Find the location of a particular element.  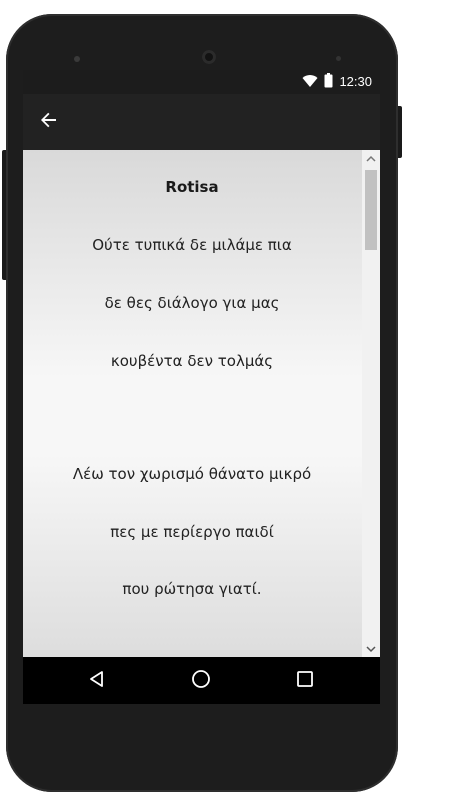

lyric-line: που ρώτησα γιατί. is located at coordinates (192, 589).